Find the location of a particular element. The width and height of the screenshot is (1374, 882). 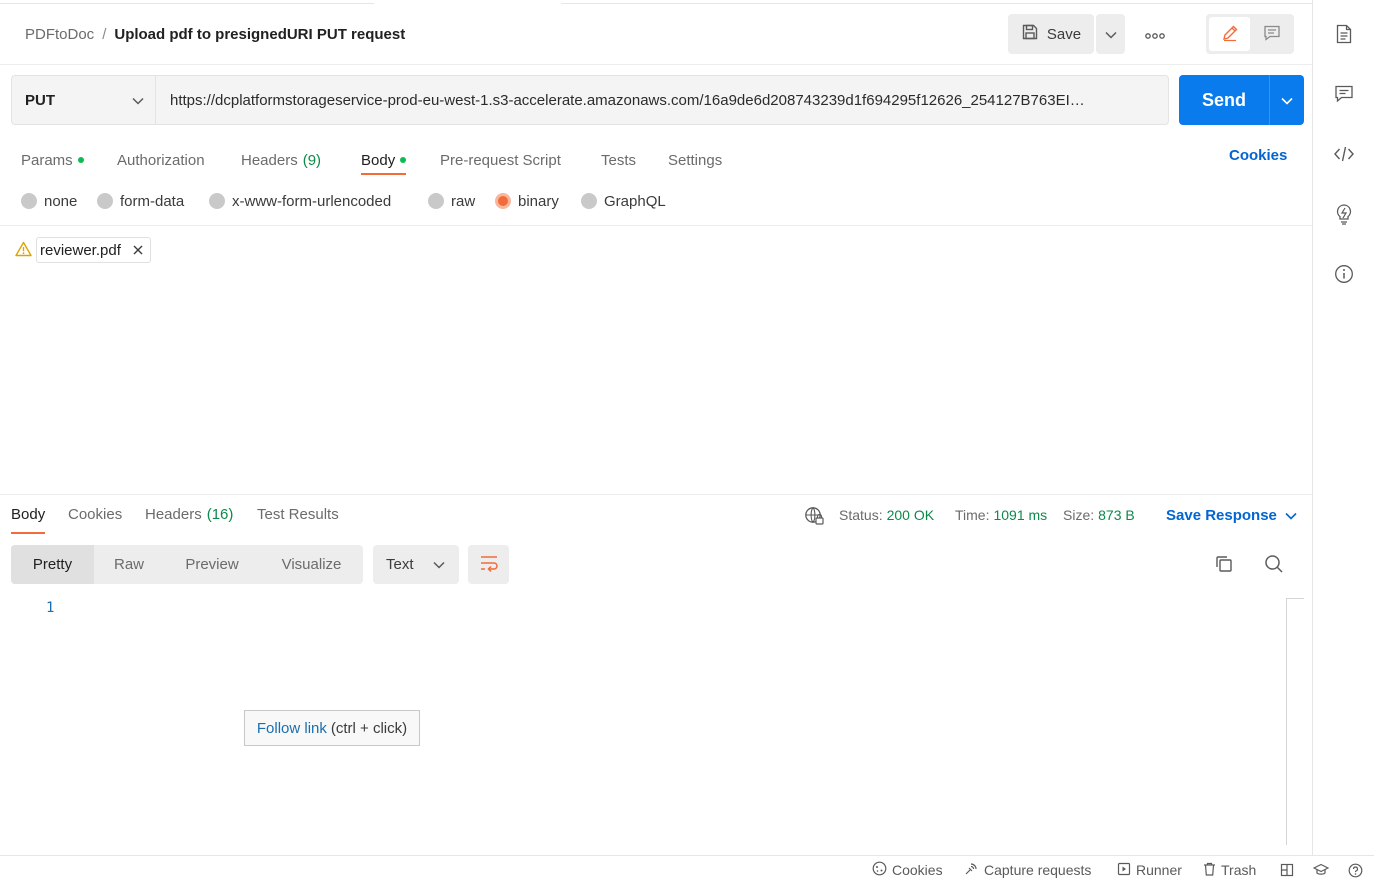

tab-label: Headers is located at coordinates (173, 514).